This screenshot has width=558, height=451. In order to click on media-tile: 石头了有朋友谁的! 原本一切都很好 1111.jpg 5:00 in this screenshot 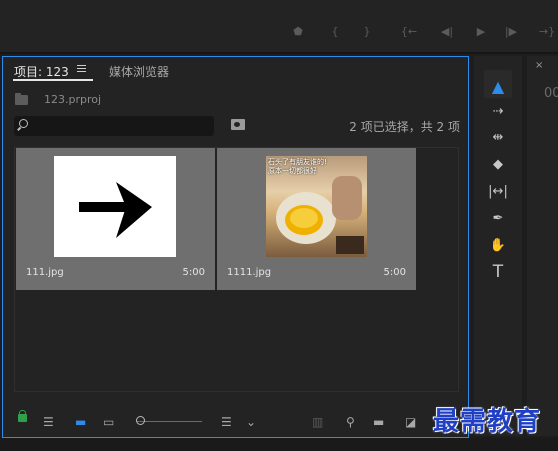, I will do `click(316, 219)`.